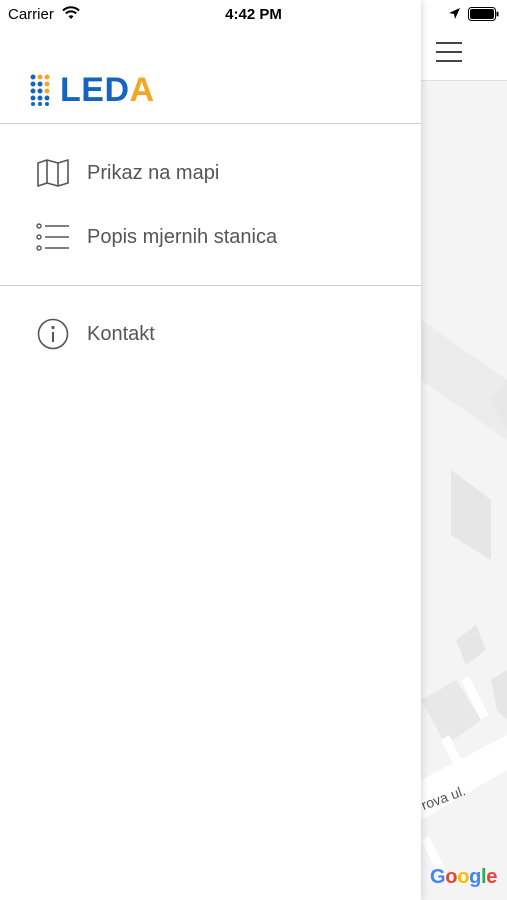 This screenshot has height=900, width=507. What do you see at coordinates (53, 173) in the screenshot?
I see `map-icon` at bounding box center [53, 173].